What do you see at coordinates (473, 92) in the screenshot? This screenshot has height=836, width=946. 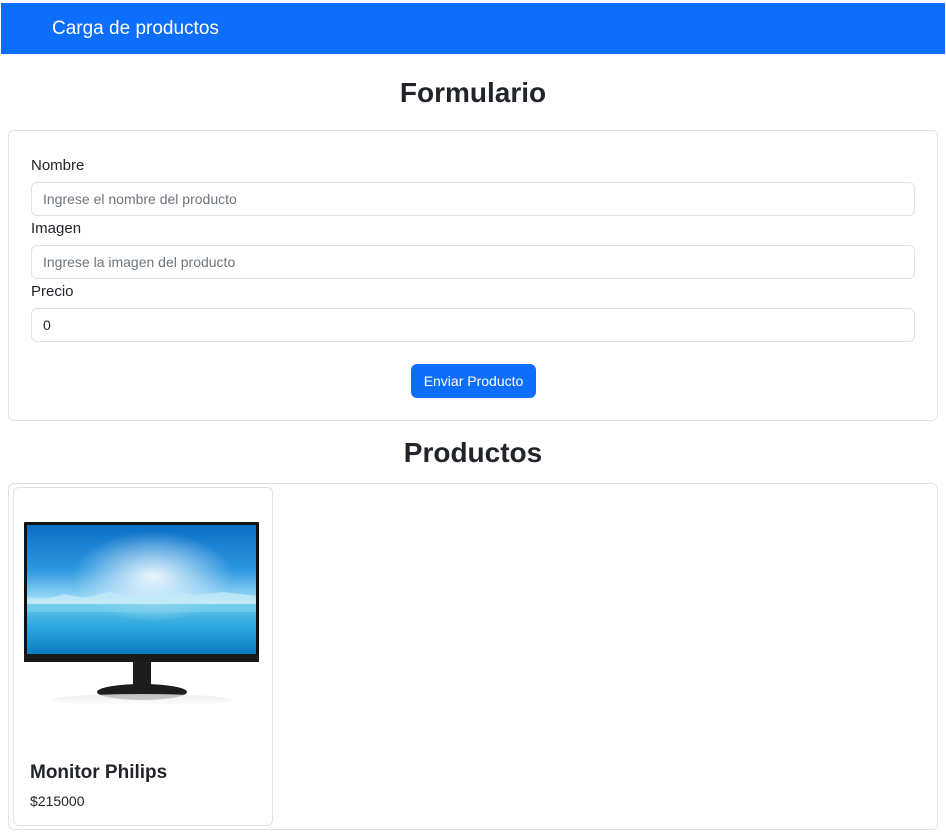 I see `form-title: Formulario` at bounding box center [473, 92].